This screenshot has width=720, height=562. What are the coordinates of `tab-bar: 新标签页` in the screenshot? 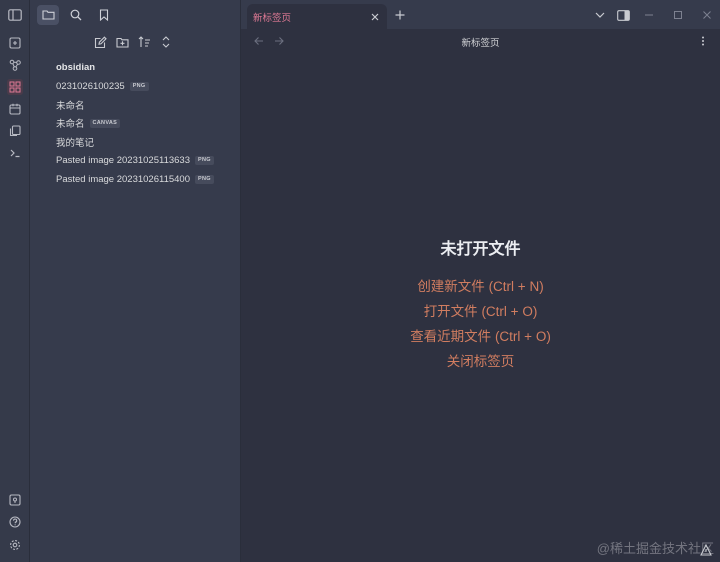 It's located at (480, 14).